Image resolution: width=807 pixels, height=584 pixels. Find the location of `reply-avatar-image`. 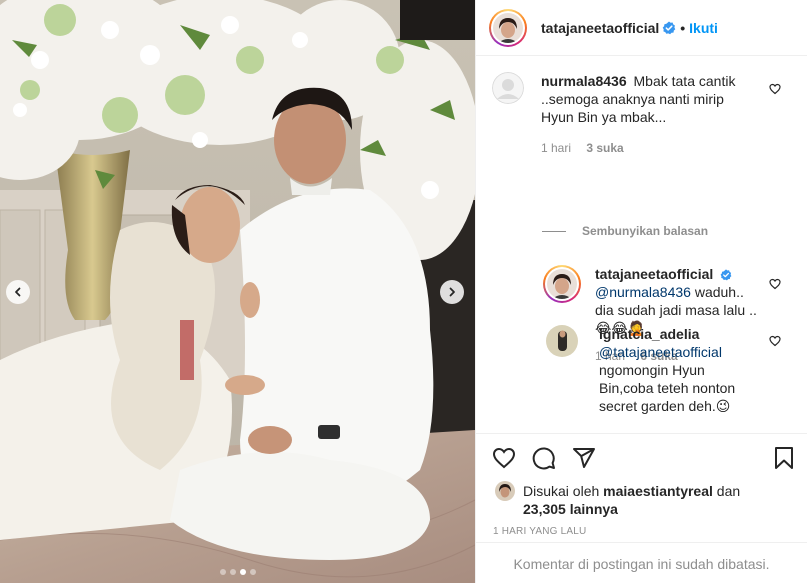

reply-avatar-image is located at coordinates (562, 284).